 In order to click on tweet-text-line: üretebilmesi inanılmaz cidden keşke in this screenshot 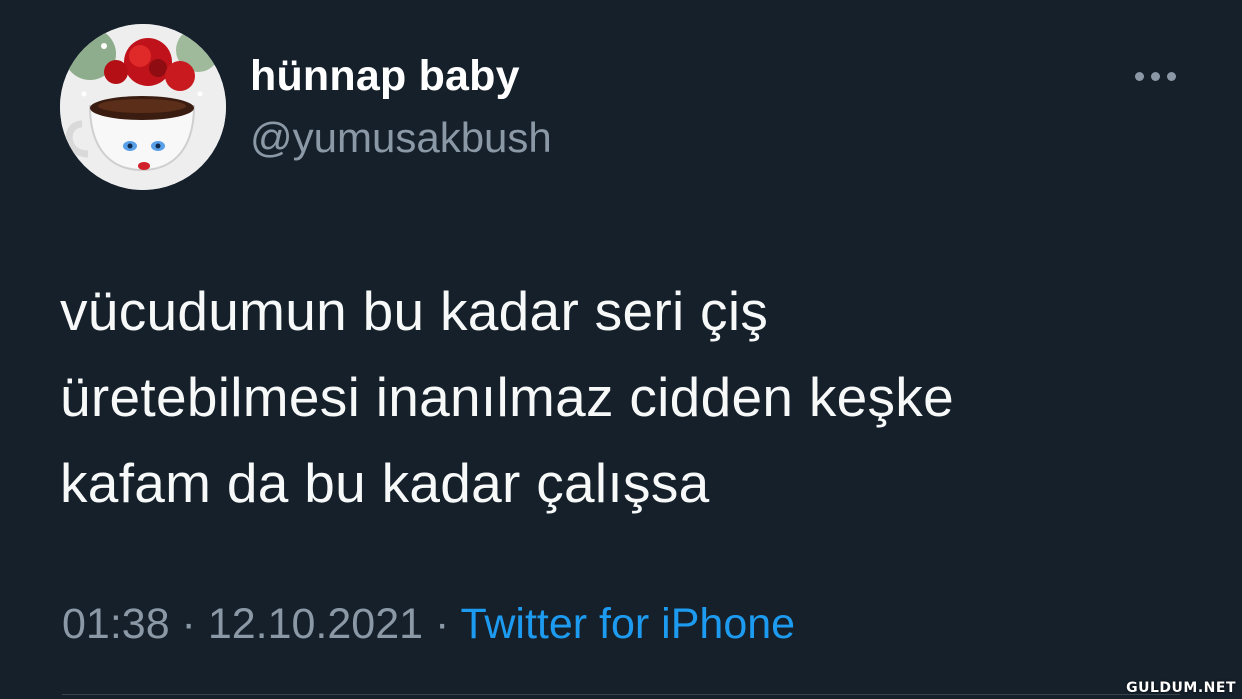, I will do `click(507, 397)`.